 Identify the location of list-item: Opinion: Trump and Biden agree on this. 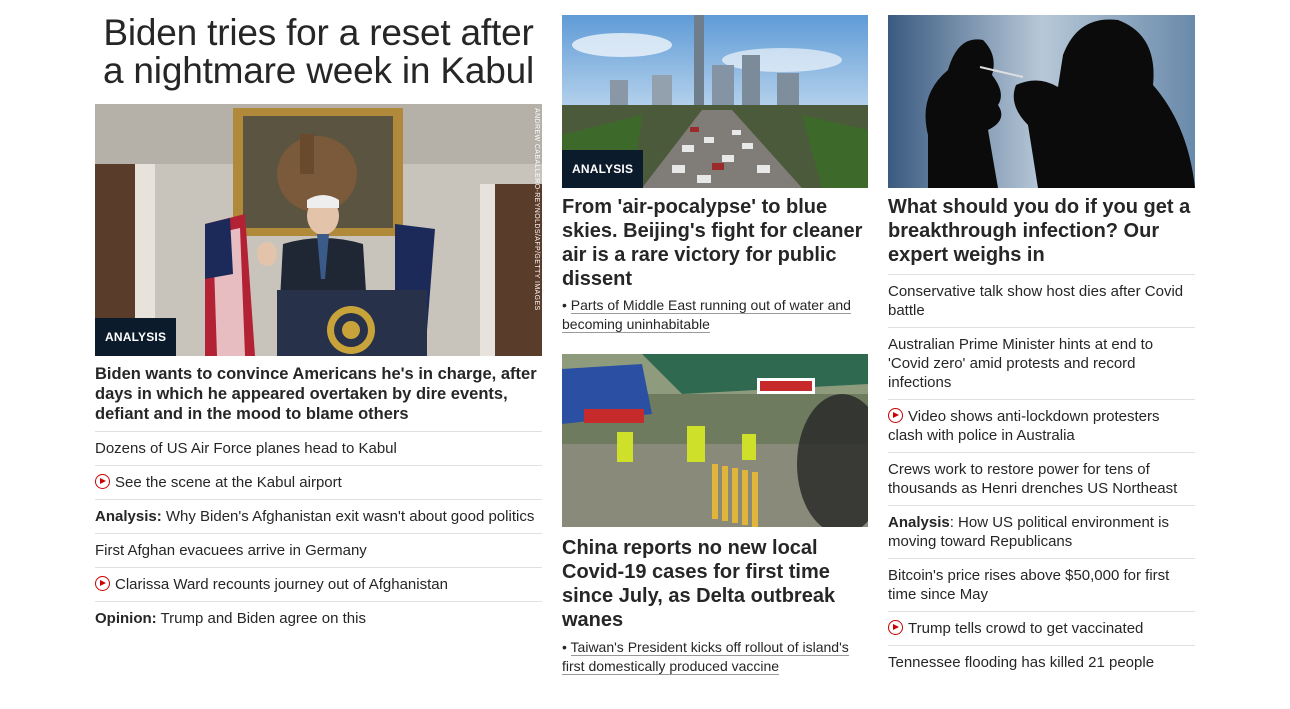
(318, 618).